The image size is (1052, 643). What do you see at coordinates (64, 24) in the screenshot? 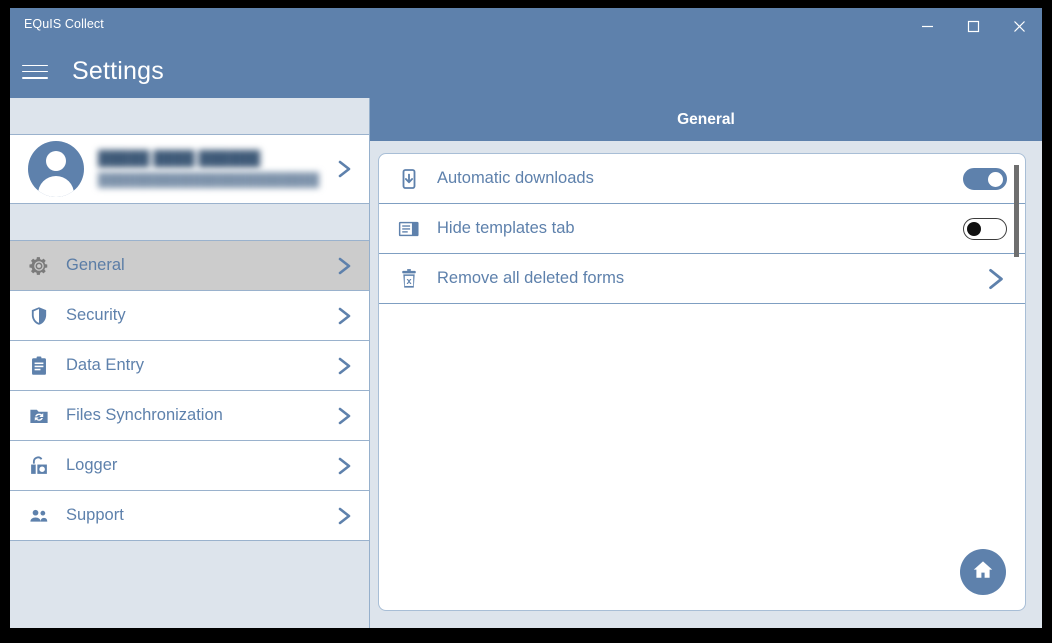
I see `app-title: EQuIS Collect` at bounding box center [64, 24].